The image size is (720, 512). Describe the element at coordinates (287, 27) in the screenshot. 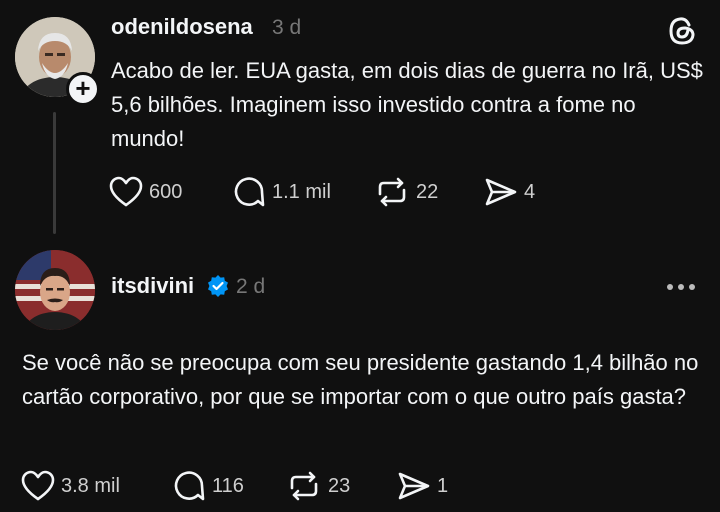

I see `post-timestamp: 3 d` at that location.